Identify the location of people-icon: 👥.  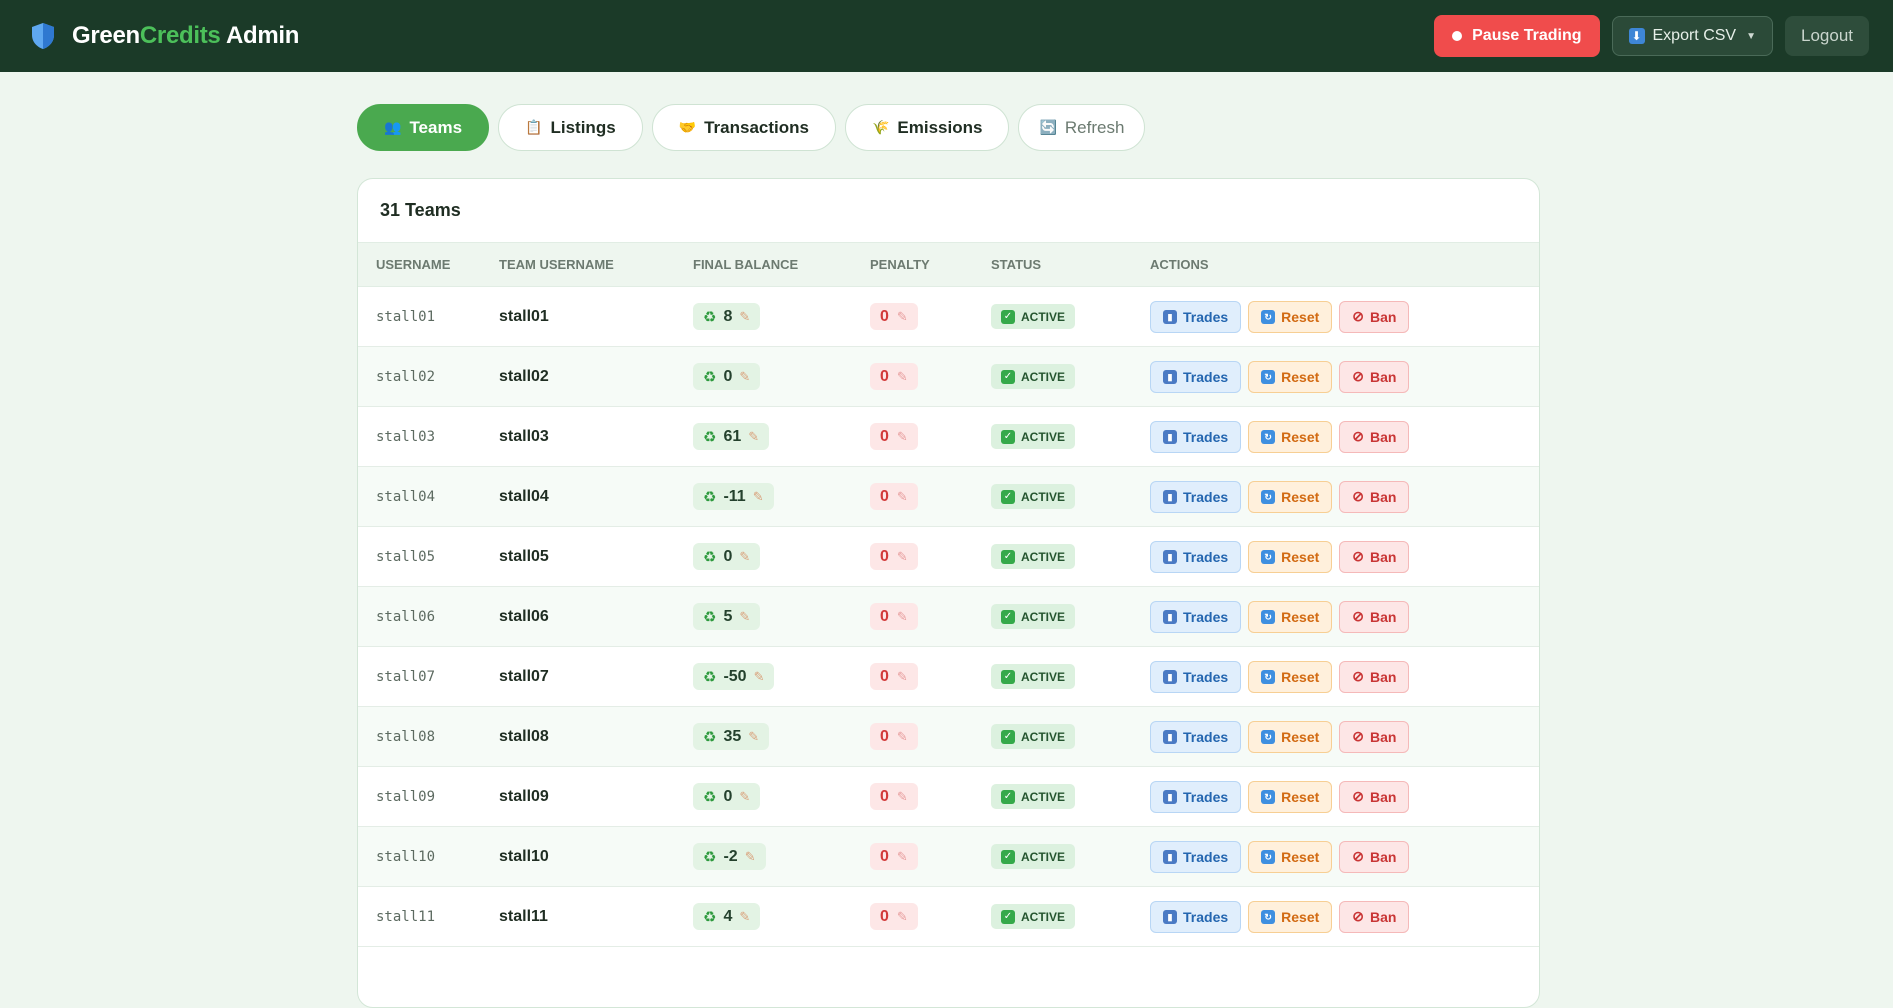
(393, 127).